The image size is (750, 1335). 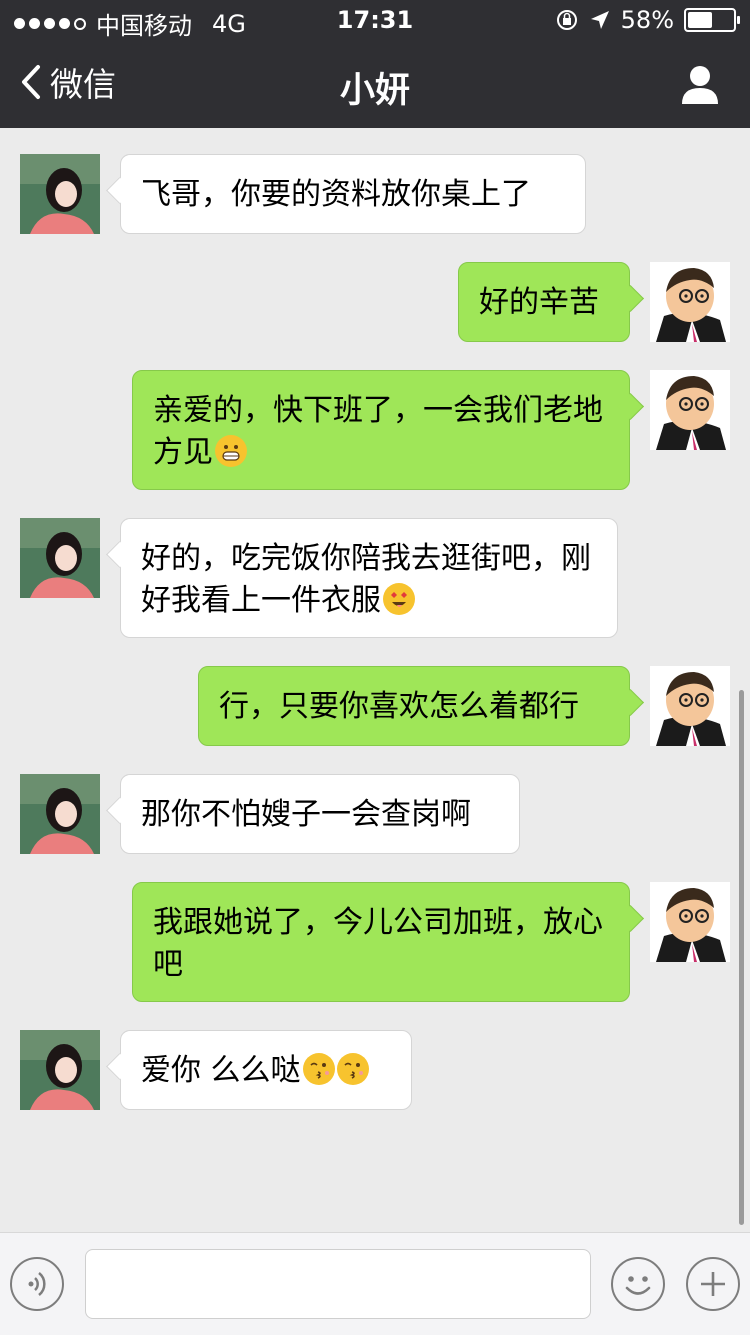 I want to click on message-text: 好的辛苦, so click(x=539, y=302).